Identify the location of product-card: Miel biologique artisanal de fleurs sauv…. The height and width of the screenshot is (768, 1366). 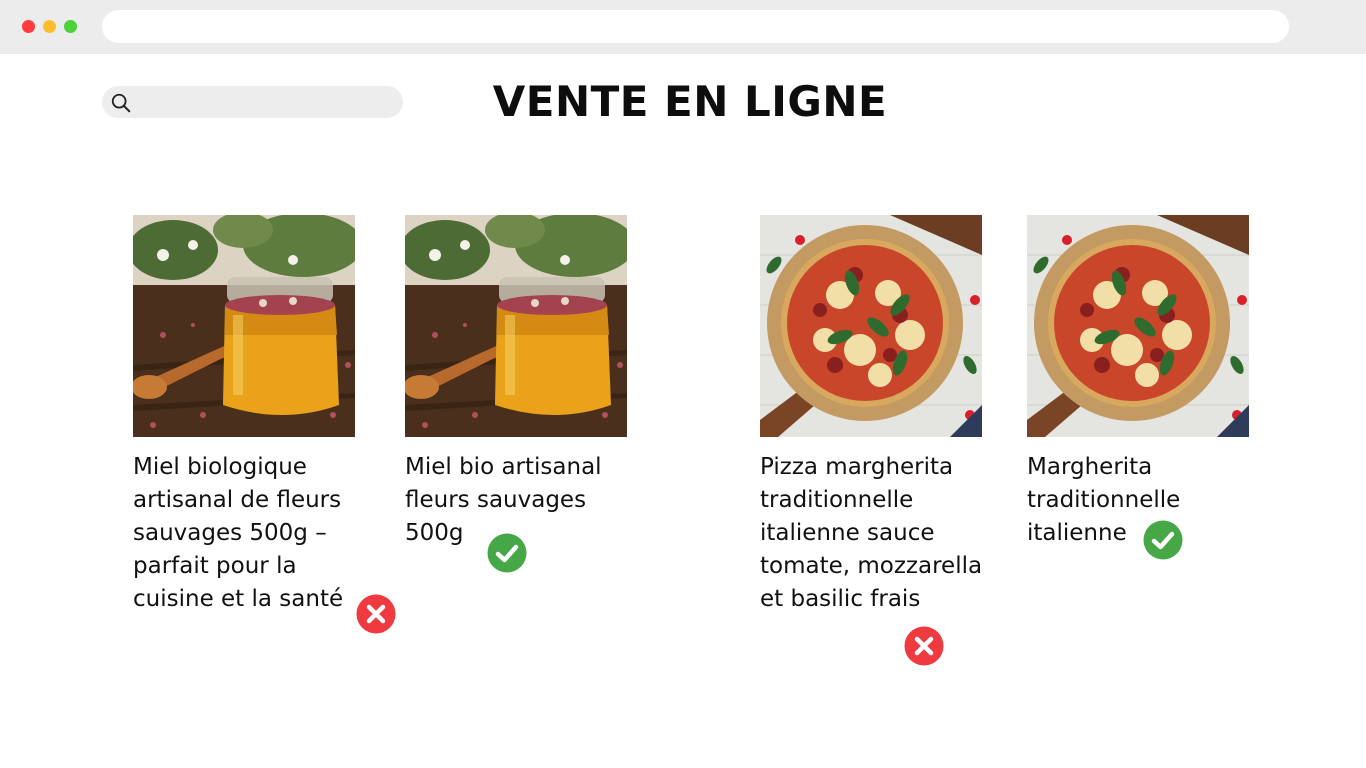
(245, 415).